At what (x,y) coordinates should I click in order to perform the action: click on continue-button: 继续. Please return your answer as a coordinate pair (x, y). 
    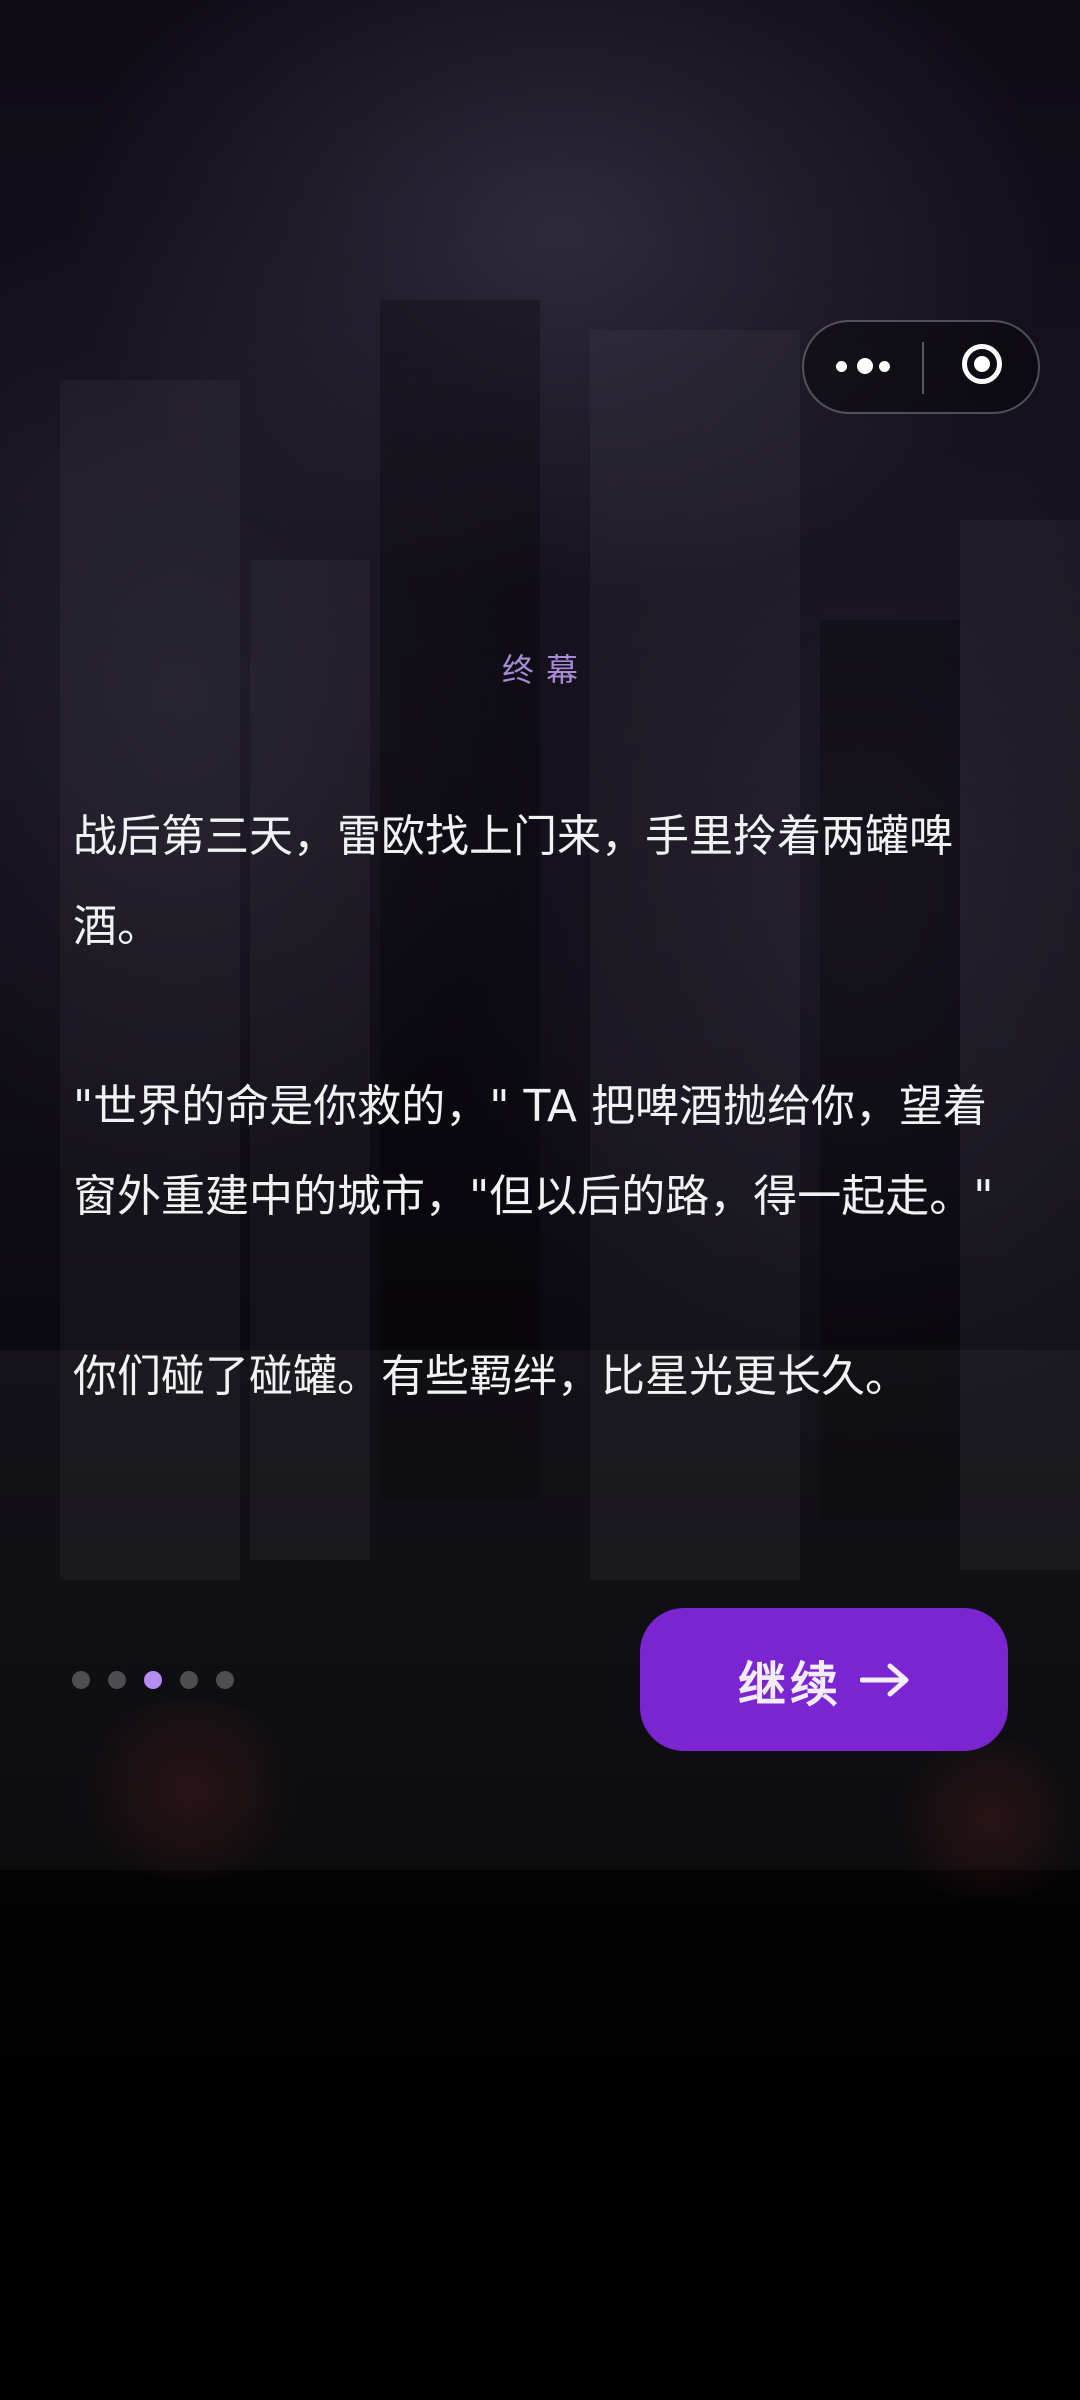
    Looking at the image, I should click on (824, 1679).